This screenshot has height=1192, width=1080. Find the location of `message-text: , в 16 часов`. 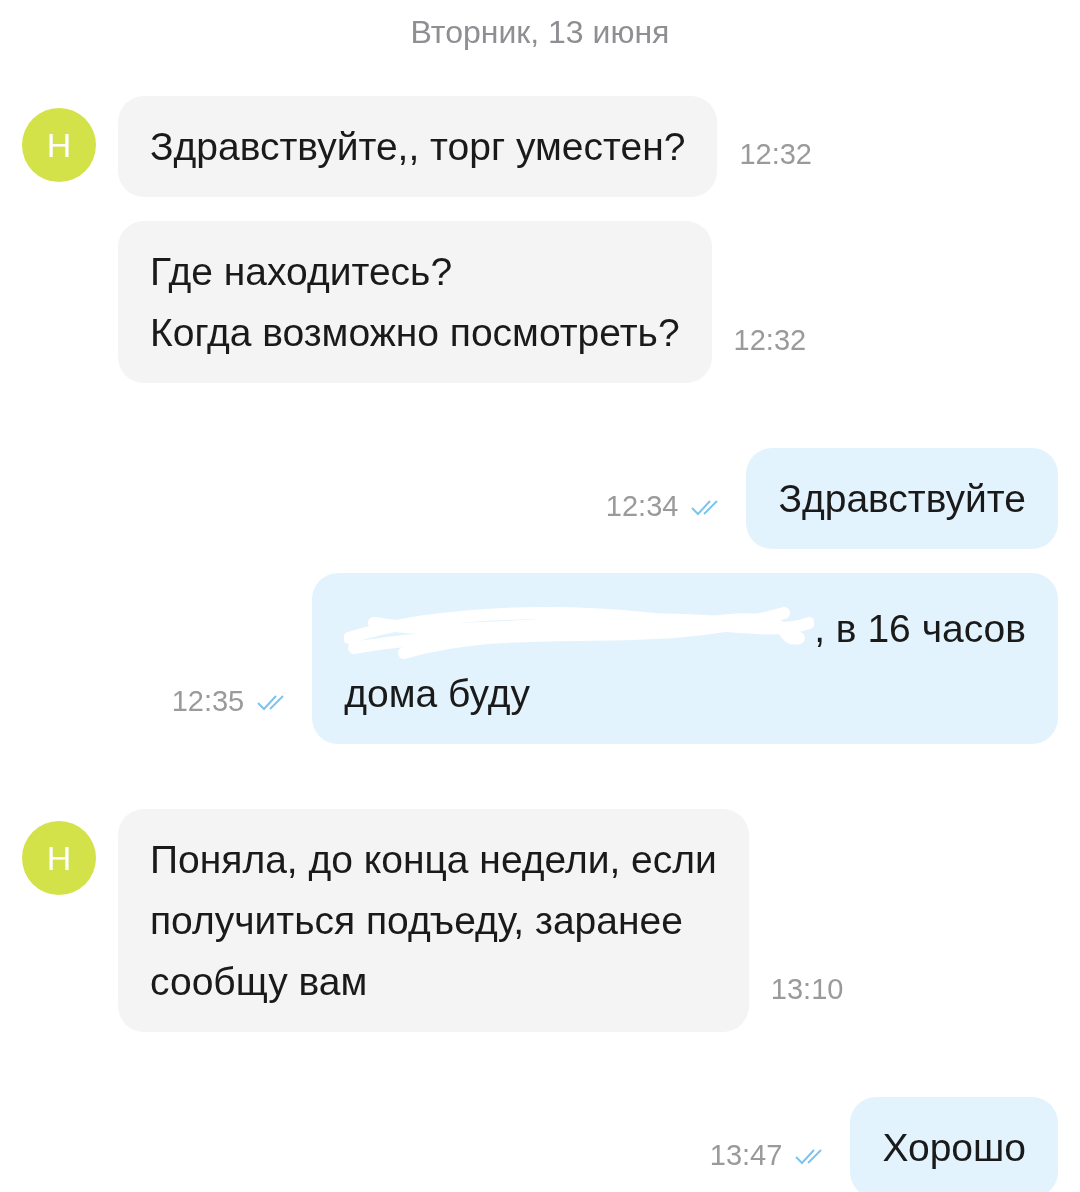

message-text: , в 16 часов is located at coordinates (920, 628).